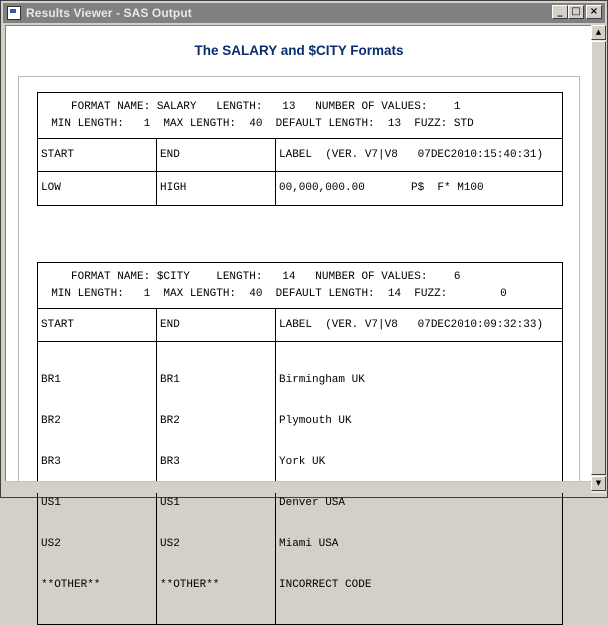 The height and width of the screenshot is (625, 608). Describe the element at coordinates (411, 155) in the screenshot. I see `col-label-header: LABEL (VER. V7|V8 07DEC2010:15:40:31)` at that location.